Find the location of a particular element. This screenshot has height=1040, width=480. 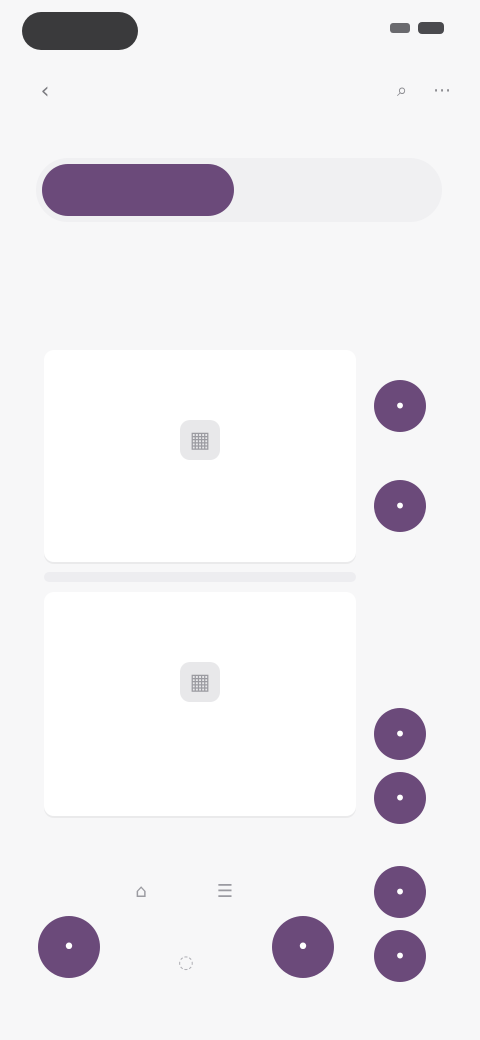

tab-icon: ⌂ is located at coordinates (141, 891).